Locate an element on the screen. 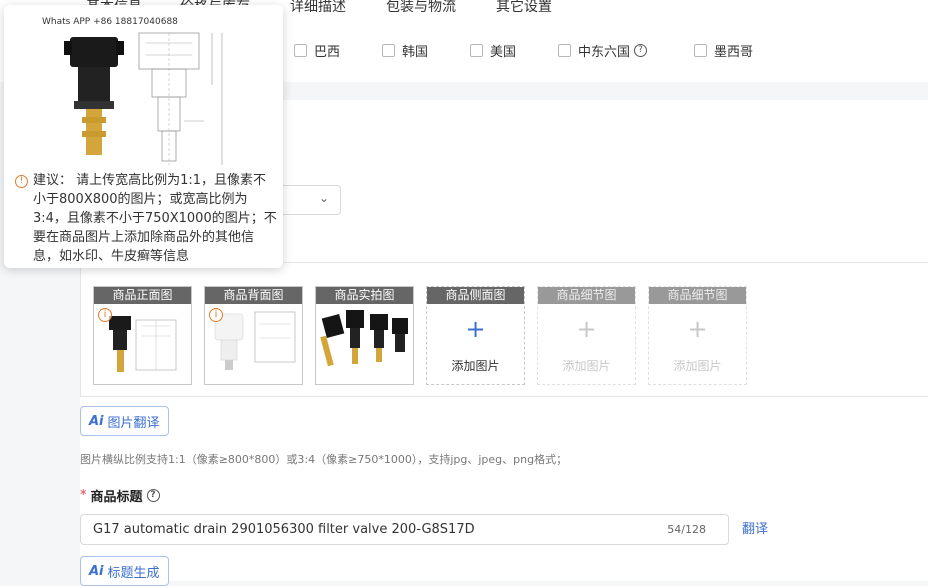 This screenshot has width=928, height=586. country-checkbox-mexico: 墨西哥 is located at coordinates (723, 50).